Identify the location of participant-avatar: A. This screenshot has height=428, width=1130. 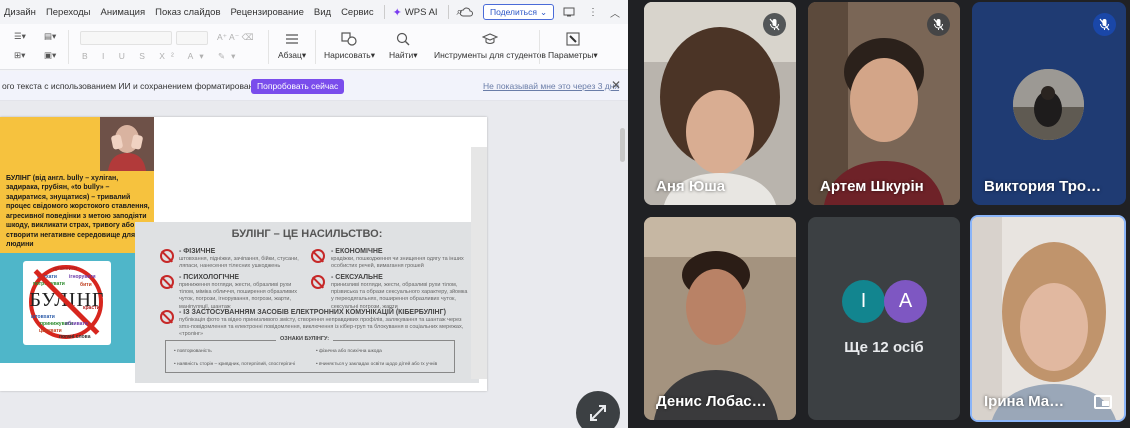
(905, 301).